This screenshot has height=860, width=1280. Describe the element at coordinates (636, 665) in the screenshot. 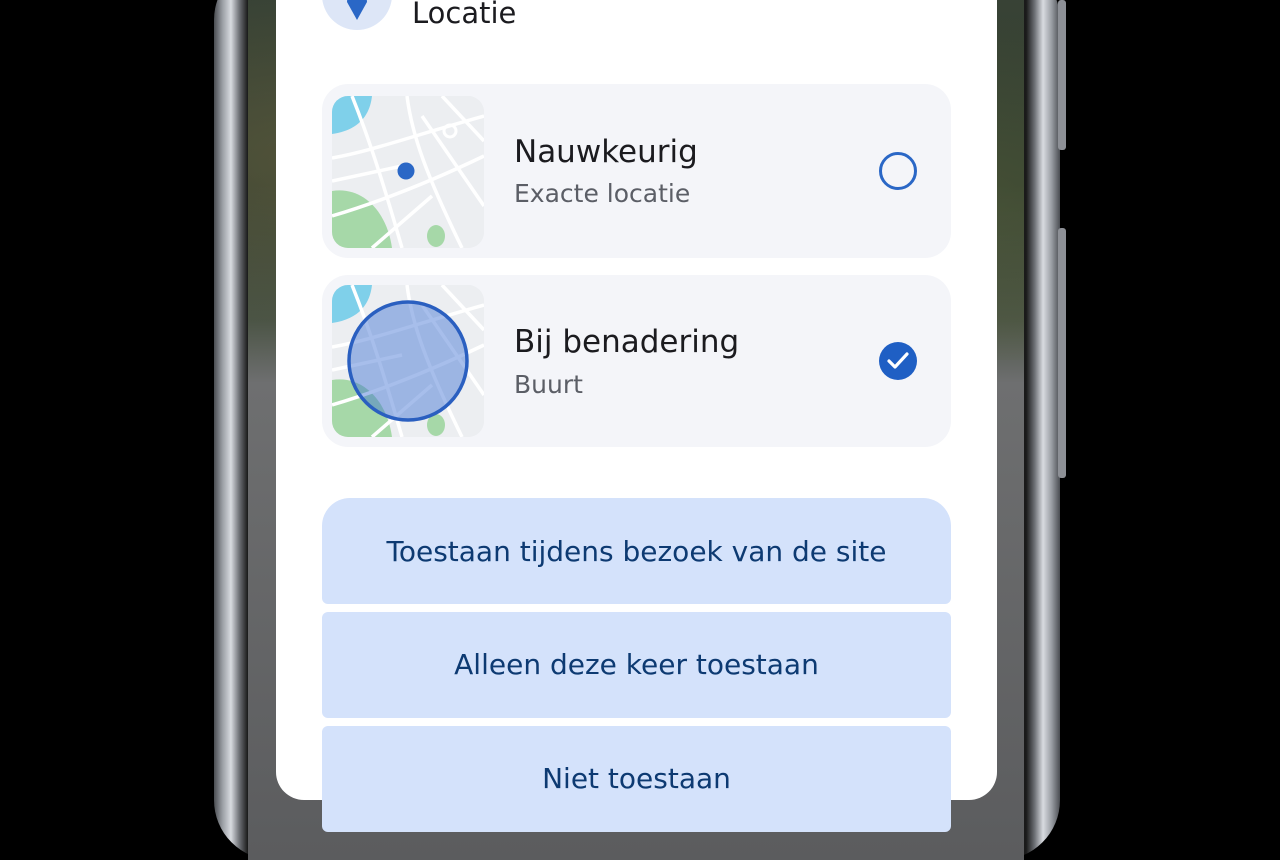

I see `allow-once-button: Alleen deze keer toestaan` at that location.